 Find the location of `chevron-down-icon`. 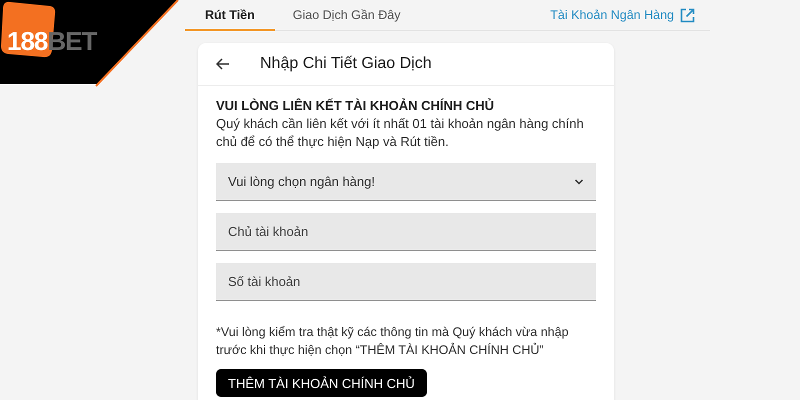

chevron-down-icon is located at coordinates (579, 181).